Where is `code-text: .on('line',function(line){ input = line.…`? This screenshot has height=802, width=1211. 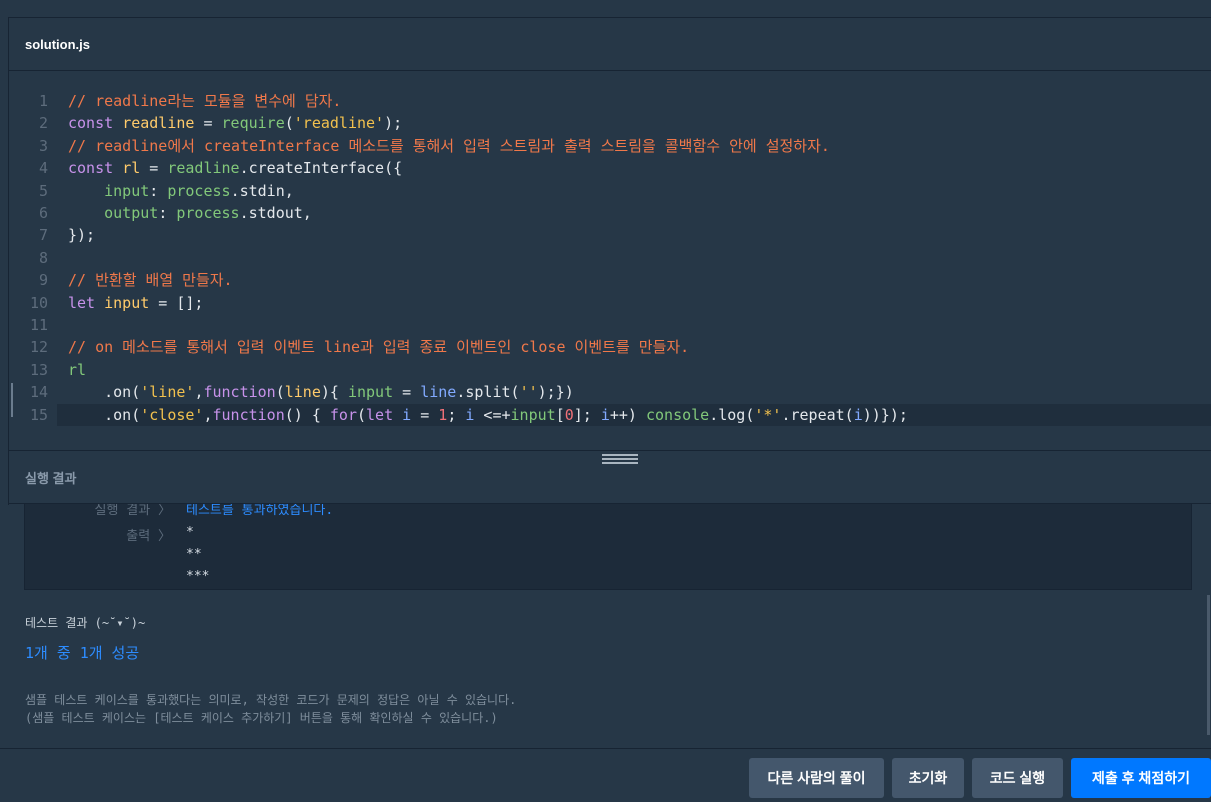 code-text: .on('line',function(line){ input = line.… is located at coordinates (321, 392).